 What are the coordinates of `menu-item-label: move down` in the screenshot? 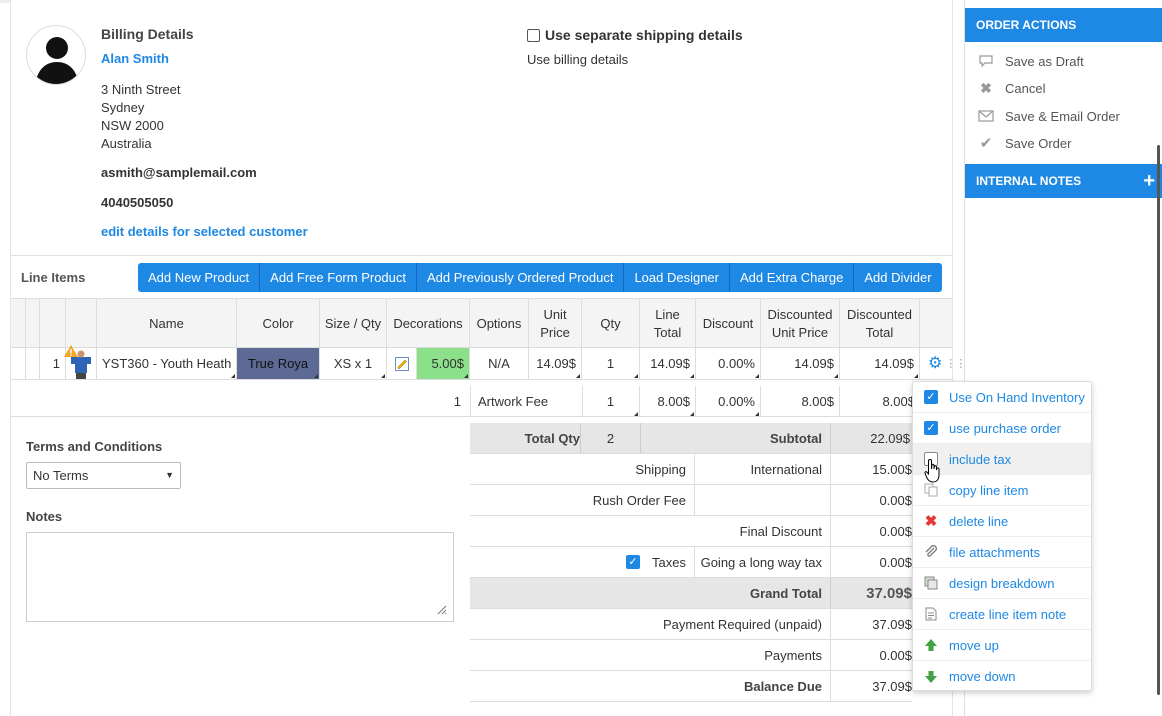 It's located at (982, 676).